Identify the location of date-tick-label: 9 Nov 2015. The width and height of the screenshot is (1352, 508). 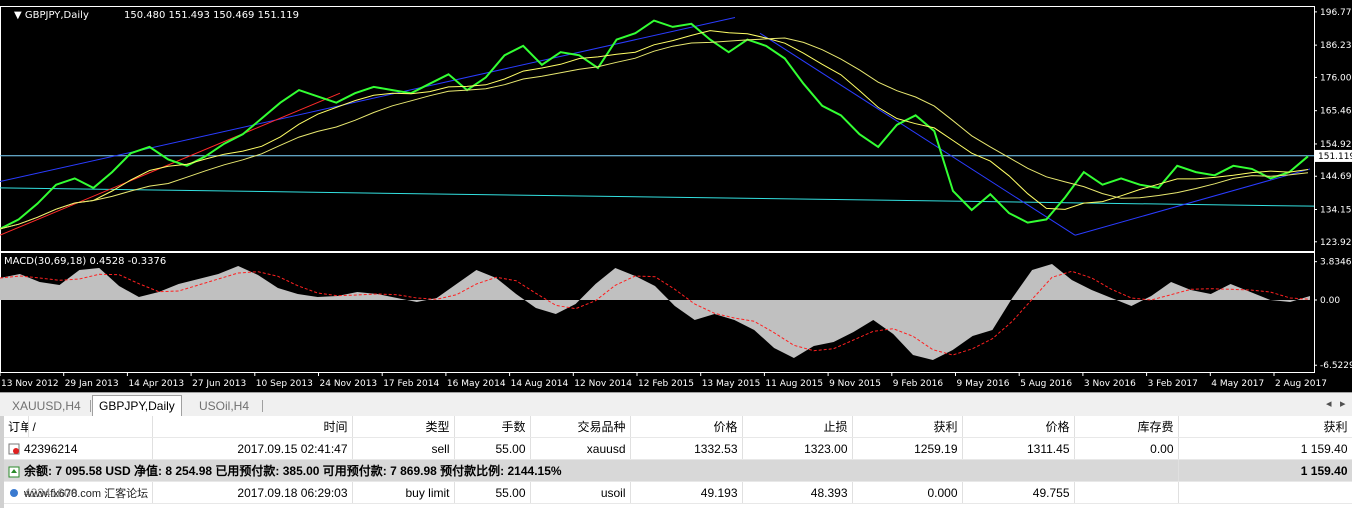
(855, 384).